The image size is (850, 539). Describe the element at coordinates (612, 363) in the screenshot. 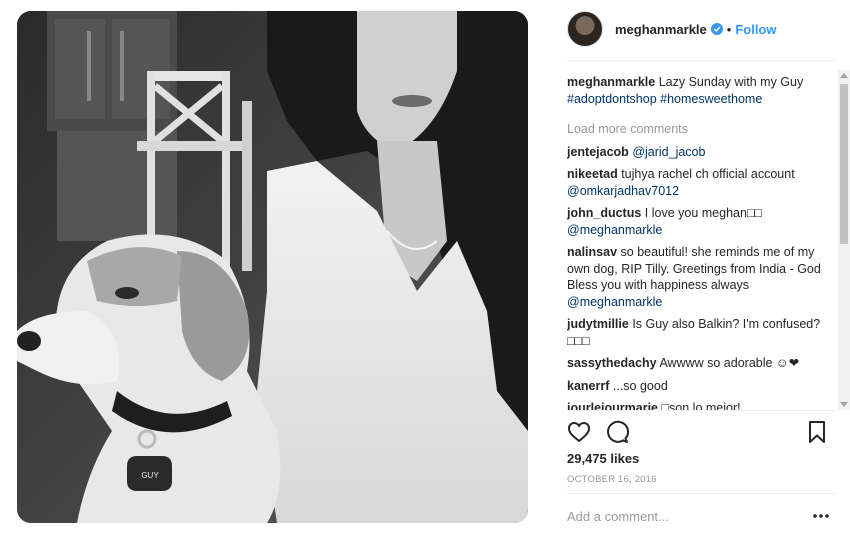

I see `comment-username: sassythedachy` at that location.